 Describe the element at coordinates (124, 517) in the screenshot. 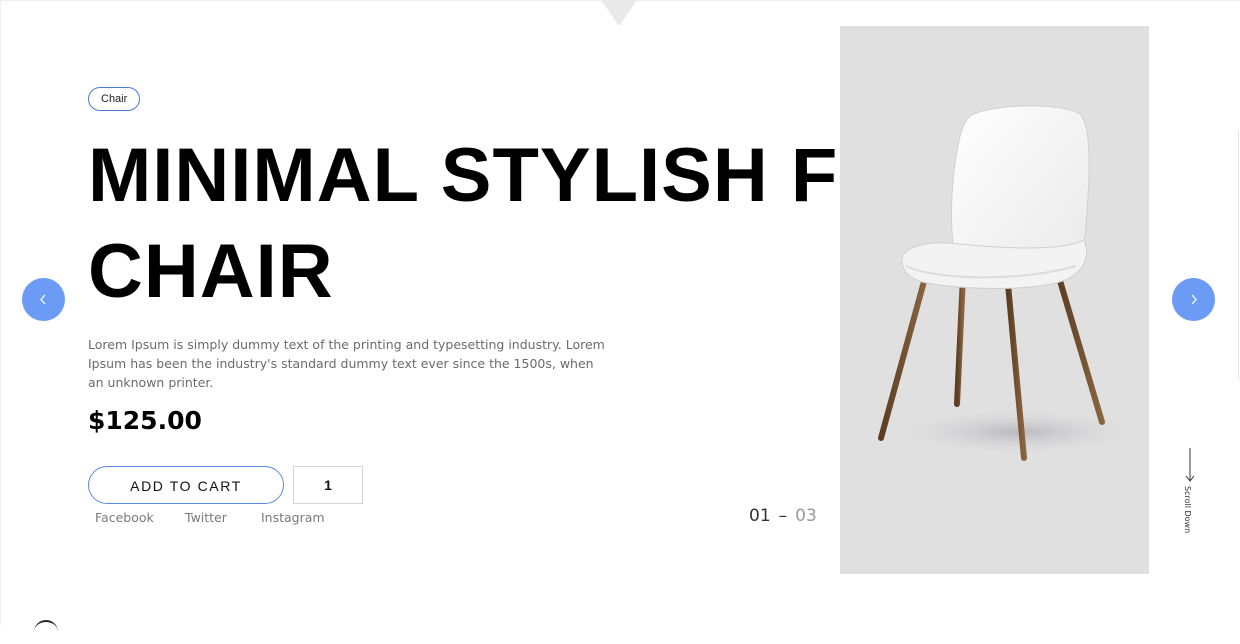

I see `facebook-link: Facebook` at that location.